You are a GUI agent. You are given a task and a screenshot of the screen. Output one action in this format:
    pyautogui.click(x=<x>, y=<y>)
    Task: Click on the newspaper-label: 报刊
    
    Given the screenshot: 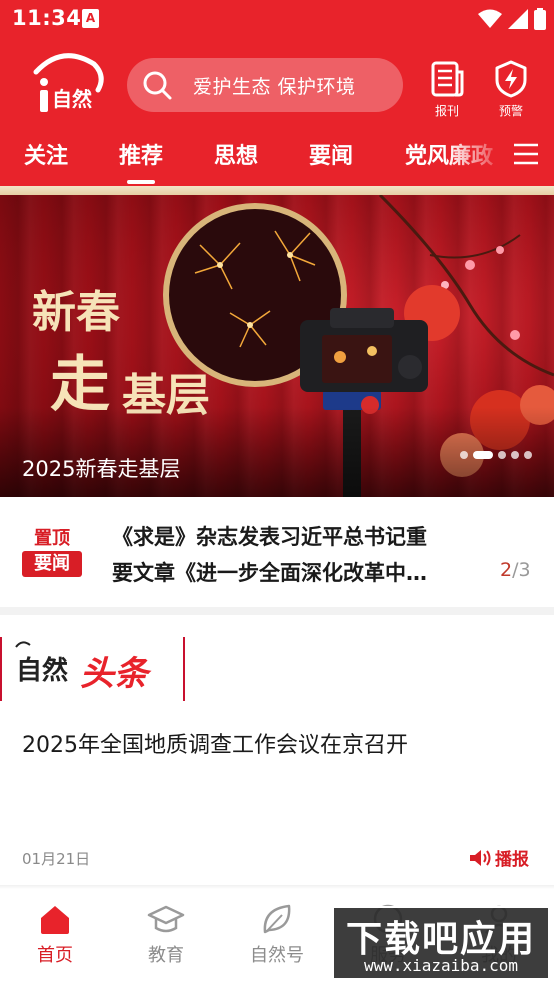 What is the action you would take?
    pyautogui.click(x=446, y=111)
    